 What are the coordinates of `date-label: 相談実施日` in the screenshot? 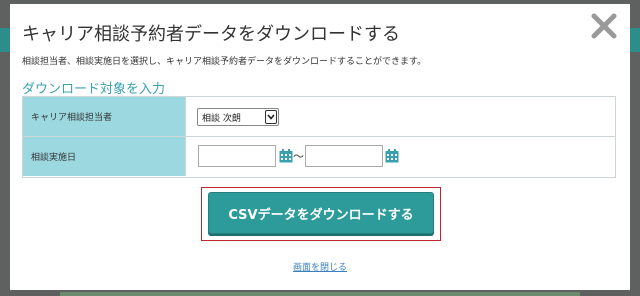 It's located at (104, 156).